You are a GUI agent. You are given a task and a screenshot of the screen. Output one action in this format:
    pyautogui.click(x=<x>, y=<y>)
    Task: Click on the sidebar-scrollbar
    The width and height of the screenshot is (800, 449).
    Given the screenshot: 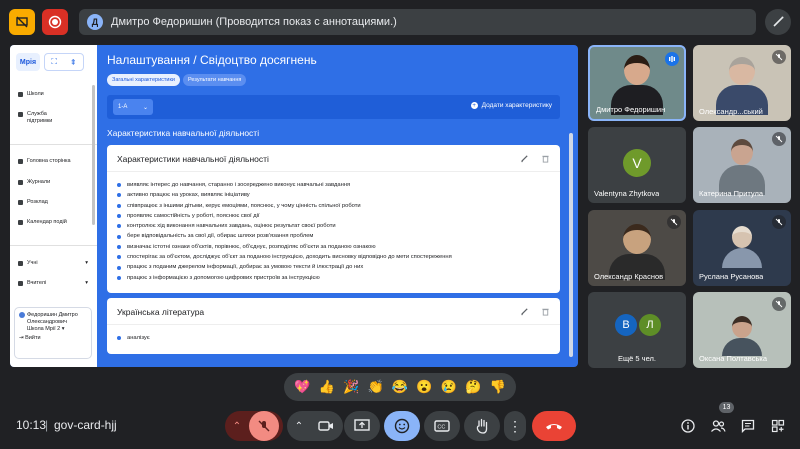 What is the action you would take?
    pyautogui.click(x=93, y=155)
    